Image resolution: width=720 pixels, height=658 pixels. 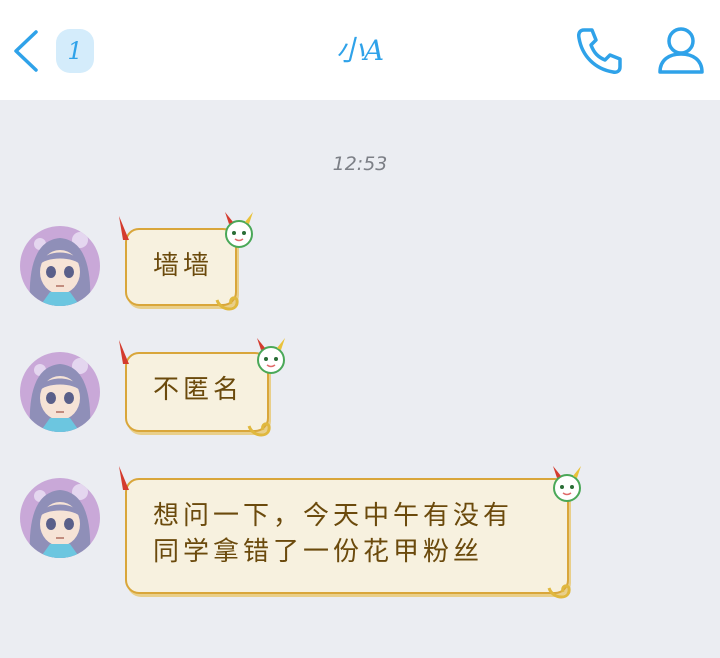 What do you see at coordinates (198, 390) in the screenshot?
I see `message-text: 不匿名` at bounding box center [198, 390].